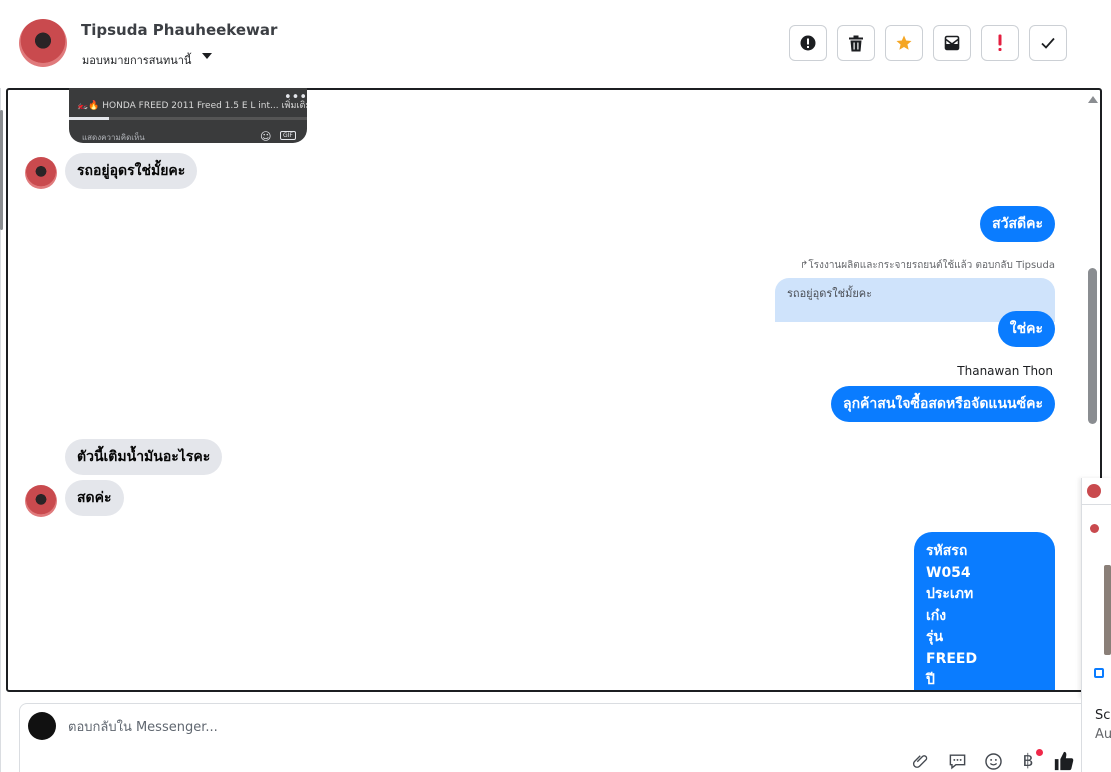 The width and height of the screenshot is (1111, 772). What do you see at coordinates (936, 615) in the screenshot?
I see `car-detail-line: เก๋ง` at bounding box center [936, 615].